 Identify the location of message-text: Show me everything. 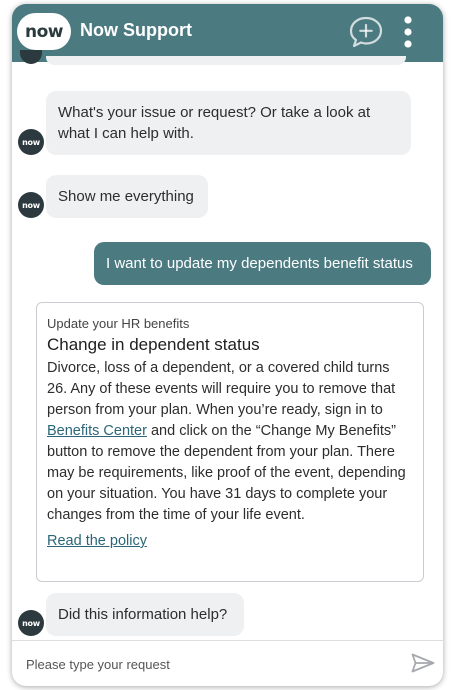
(126, 196).